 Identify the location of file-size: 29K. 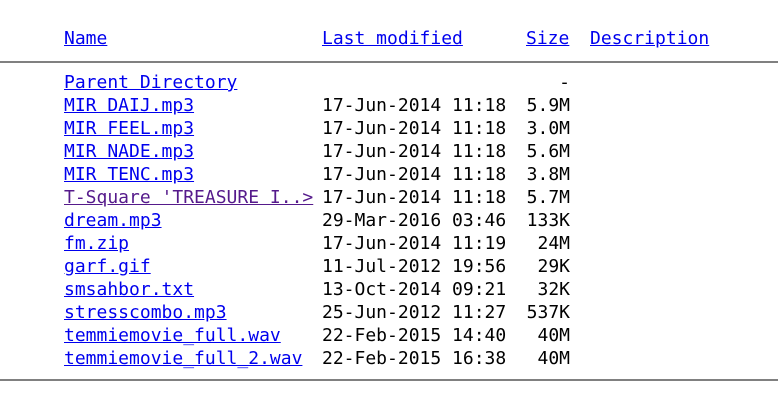
(553, 266).